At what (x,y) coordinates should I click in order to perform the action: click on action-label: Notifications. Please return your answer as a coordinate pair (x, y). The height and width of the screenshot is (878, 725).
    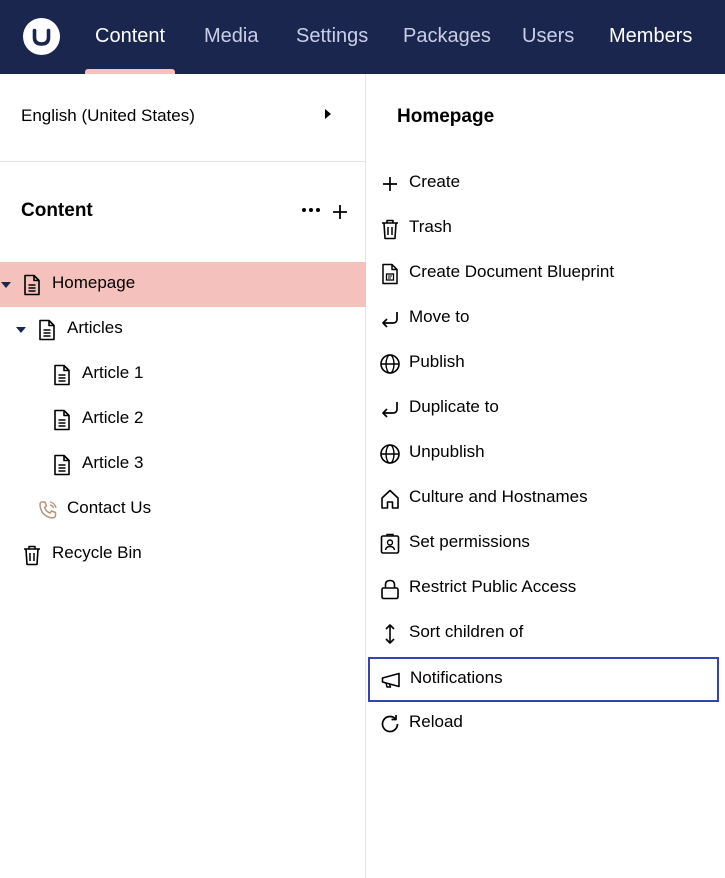
    Looking at the image, I should click on (456, 677).